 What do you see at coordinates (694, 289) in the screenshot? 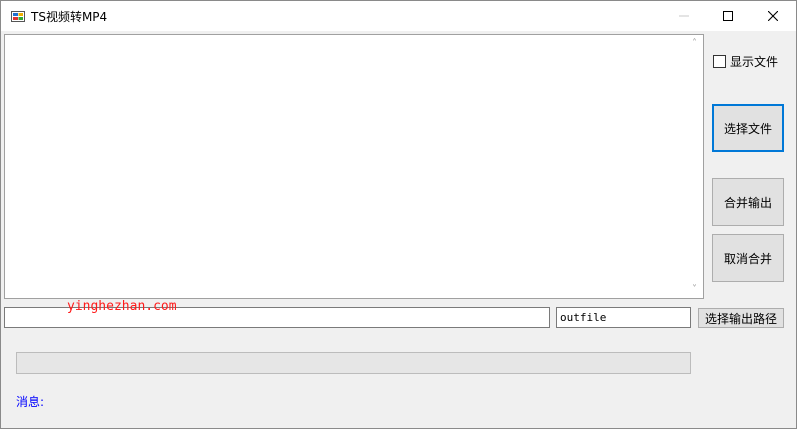
I see `scroll-down-icon: ˅` at bounding box center [694, 289].